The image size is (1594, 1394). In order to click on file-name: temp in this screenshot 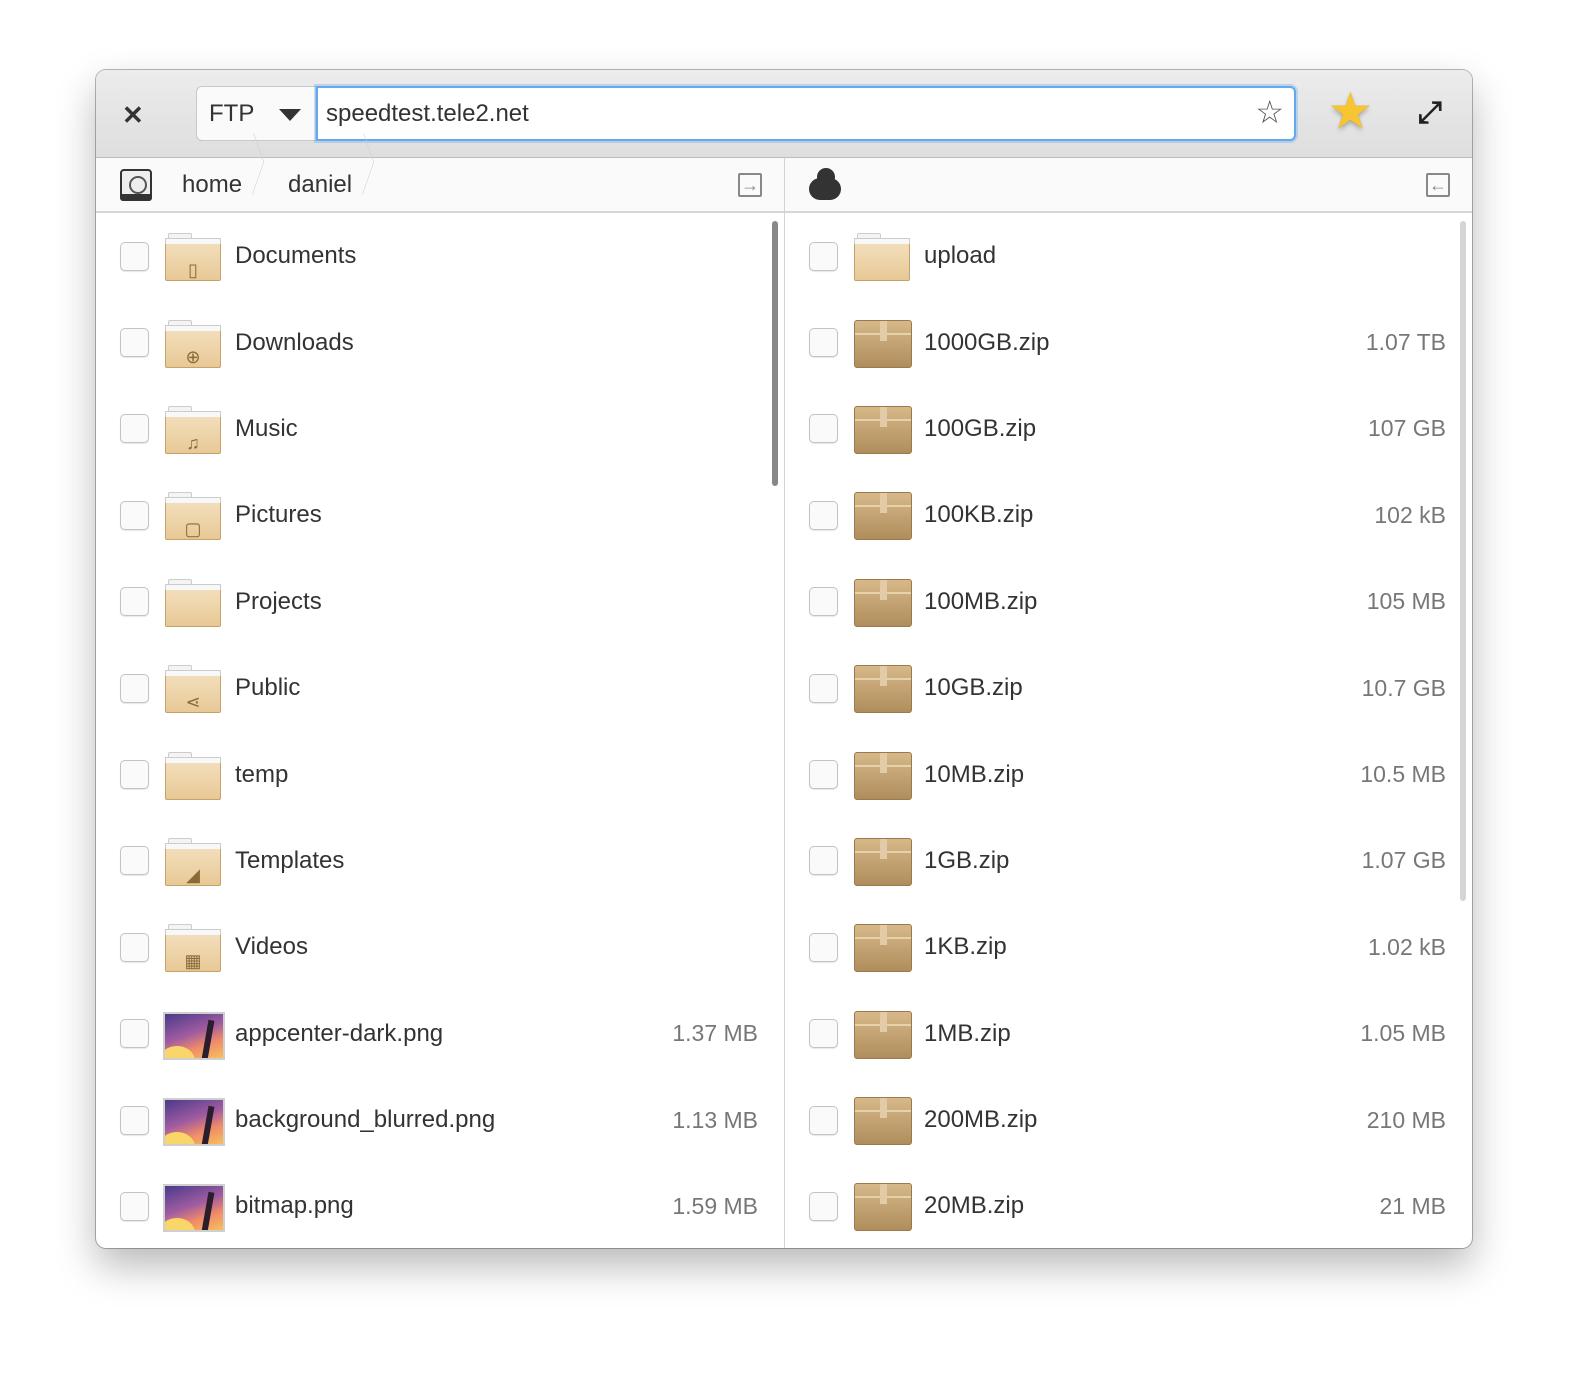, I will do `click(262, 774)`.